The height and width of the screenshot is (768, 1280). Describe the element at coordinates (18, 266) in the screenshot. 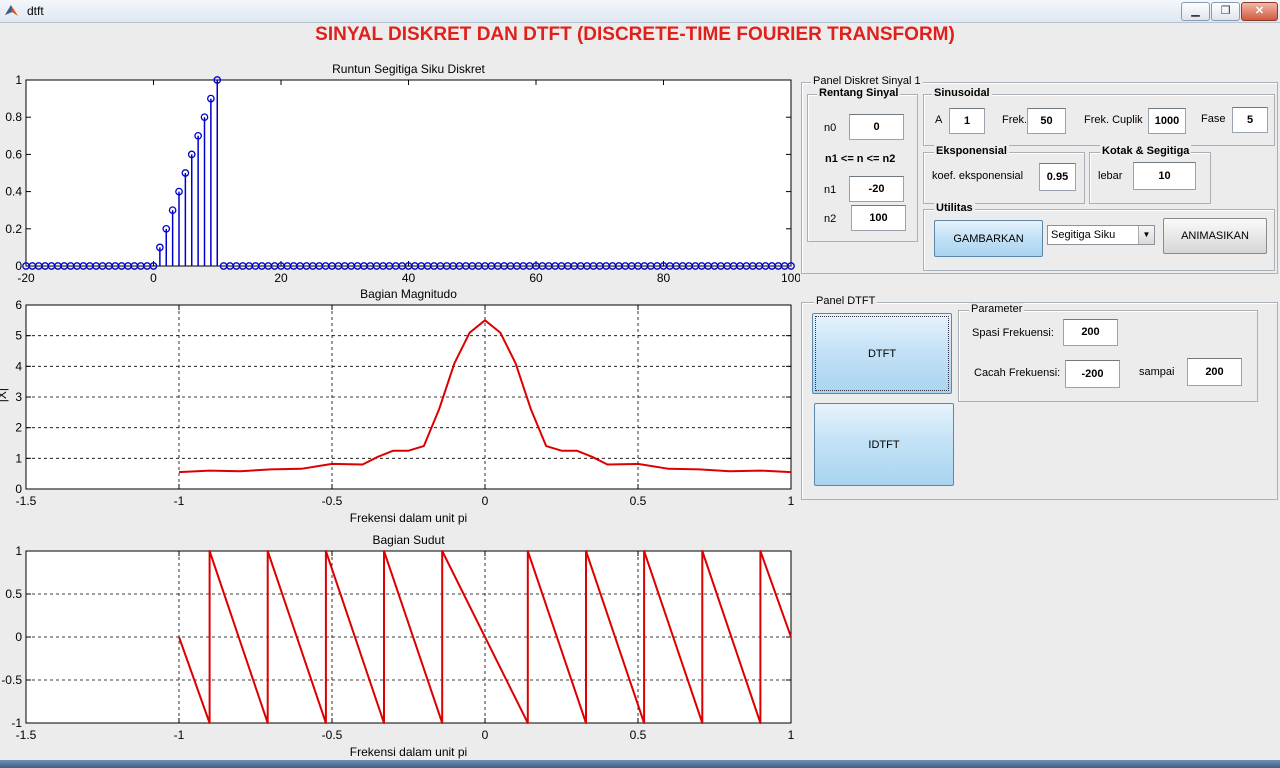

I see `stem-y-tick-label: 0` at that location.